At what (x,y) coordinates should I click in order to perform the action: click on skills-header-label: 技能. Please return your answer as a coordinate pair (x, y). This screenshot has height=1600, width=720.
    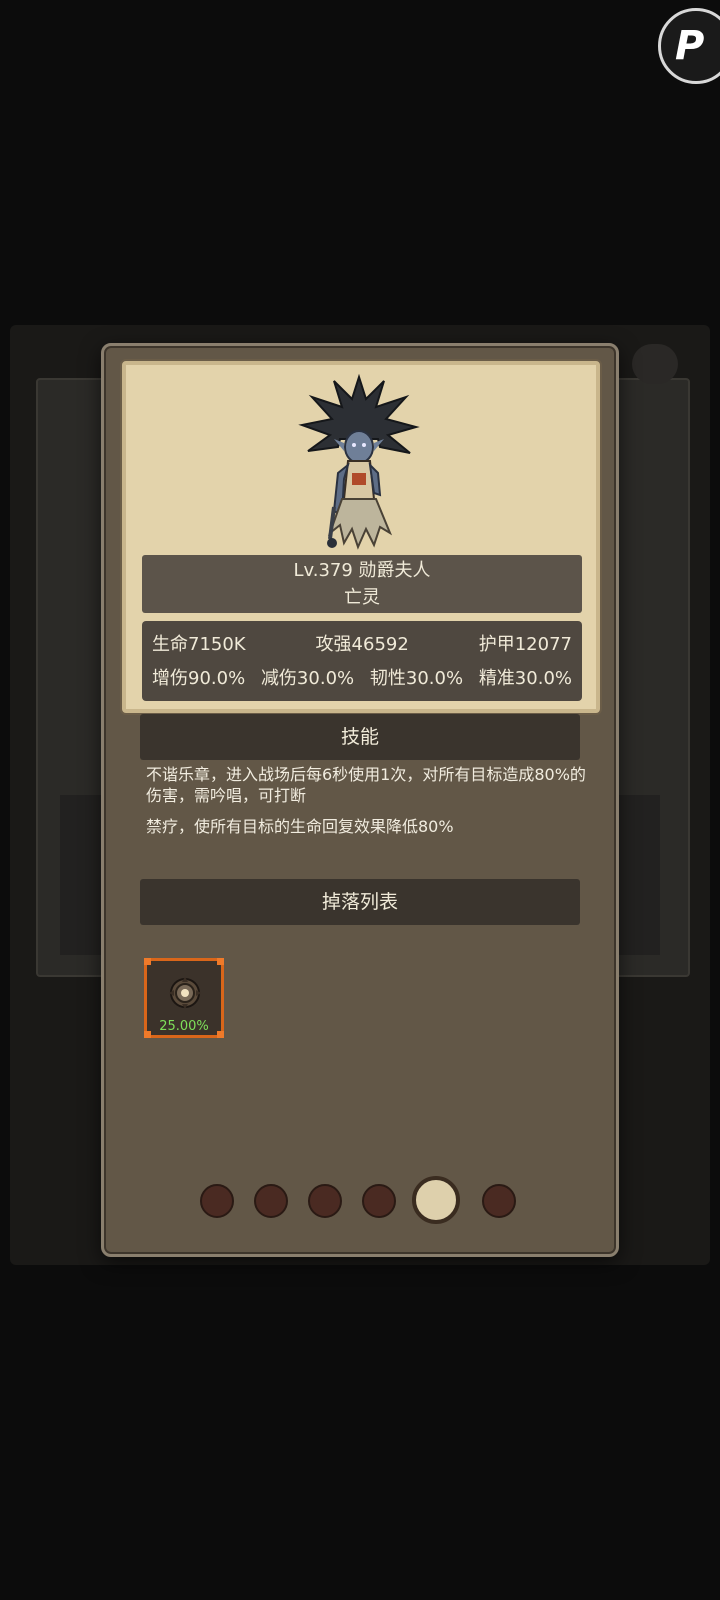
    Looking at the image, I should click on (359, 737).